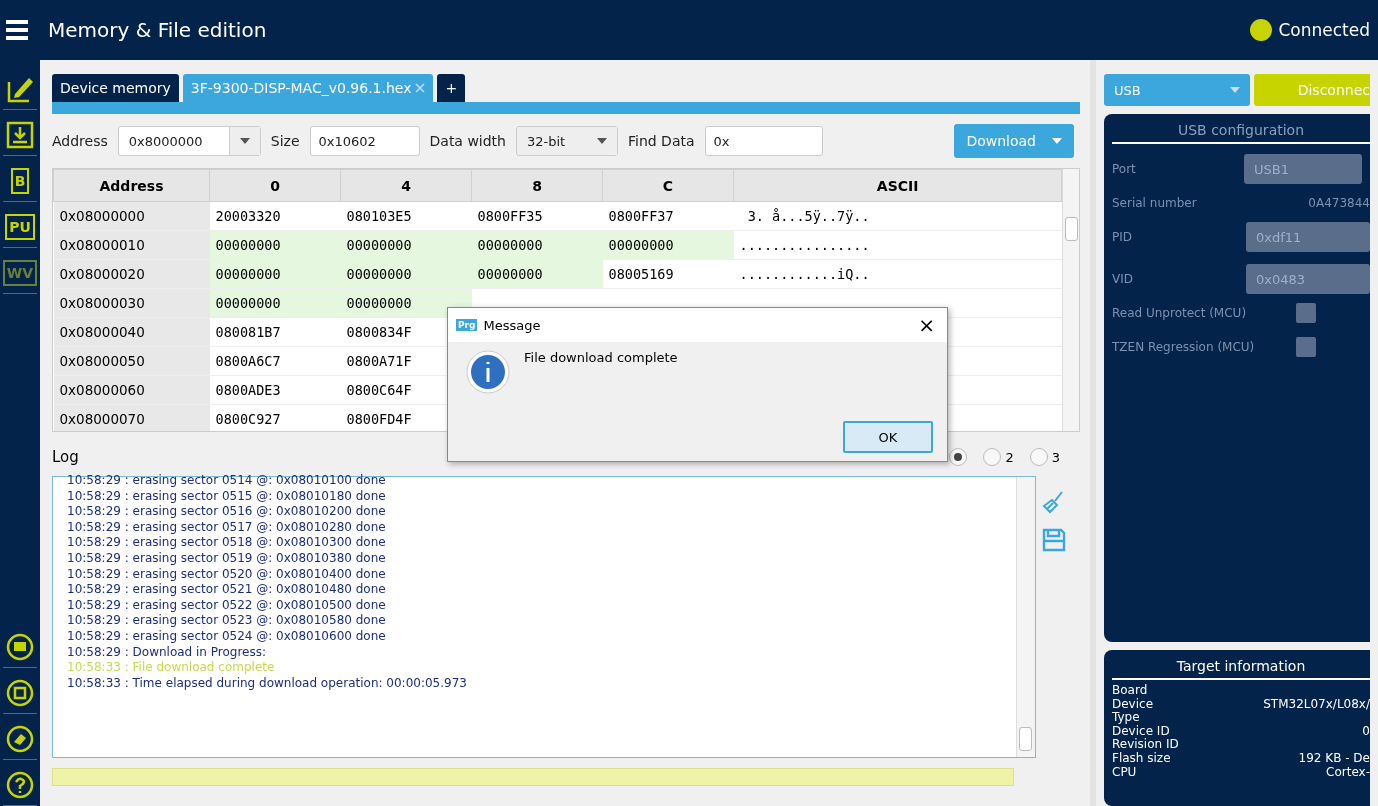 This screenshot has width=1378, height=806. I want to click on info-label: Flash size, so click(1141, 758).